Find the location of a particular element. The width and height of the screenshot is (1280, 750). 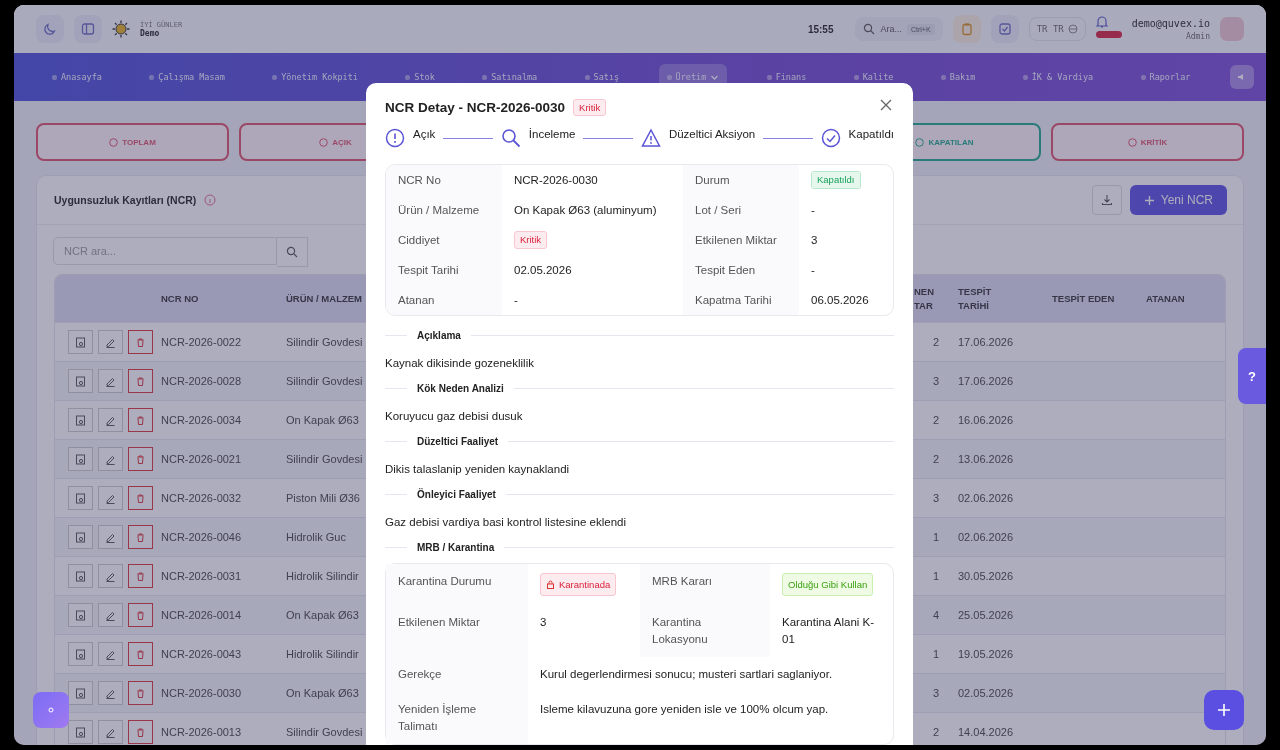

step-label: Kapatıldı is located at coordinates (871, 134).